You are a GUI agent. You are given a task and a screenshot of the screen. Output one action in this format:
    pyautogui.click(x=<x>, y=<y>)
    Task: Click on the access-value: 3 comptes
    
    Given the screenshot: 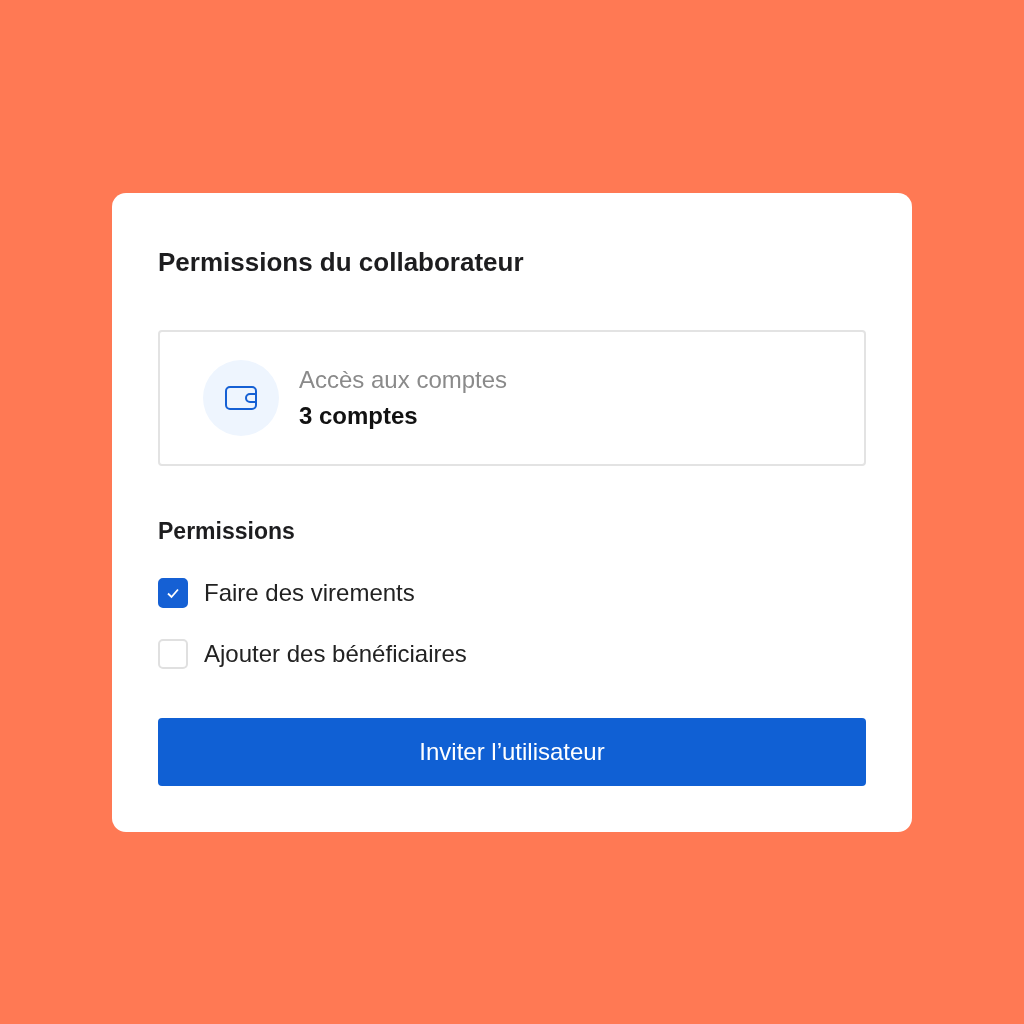 What is the action you would take?
    pyautogui.click(x=359, y=416)
    